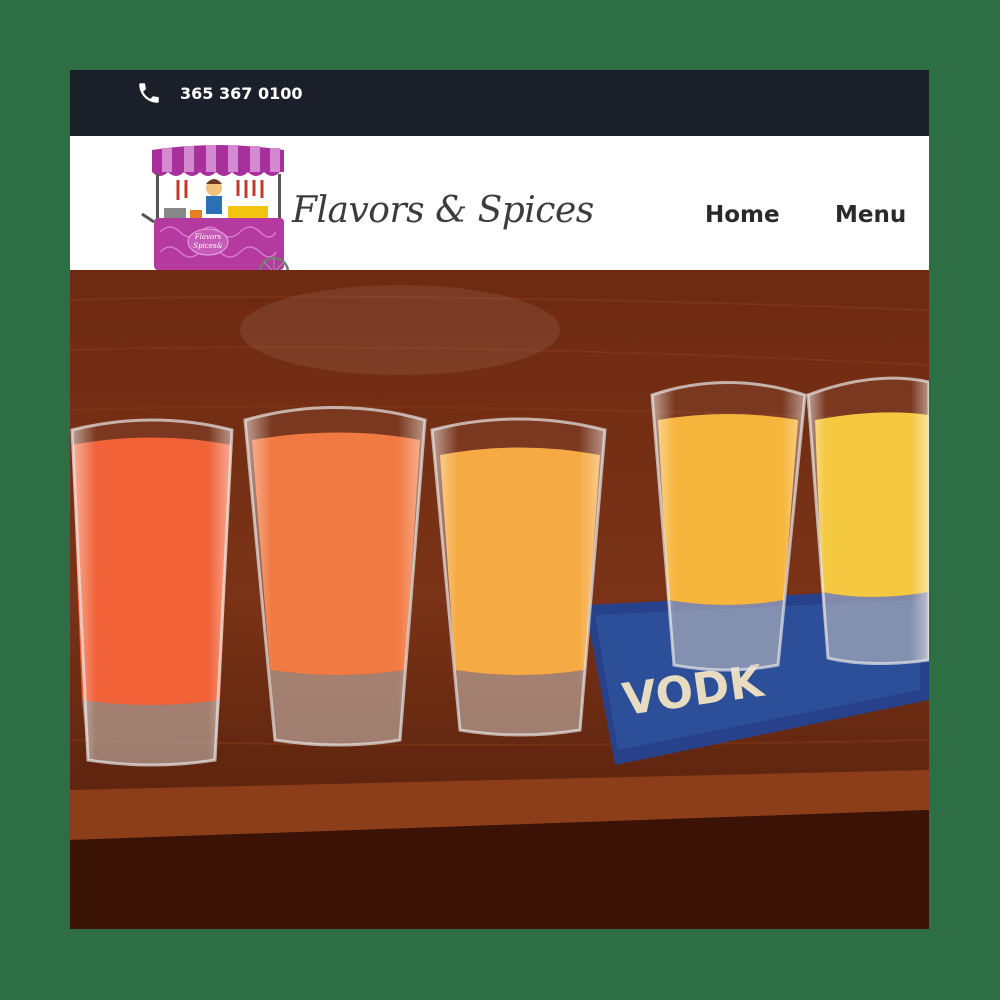 The width and height of the screenshot is (1000, 1000). What do you see at coordinates (499, 103) in the screenshot?
I see `top-contact-bar: 365 367 0100` at bounding box center [499, 103].